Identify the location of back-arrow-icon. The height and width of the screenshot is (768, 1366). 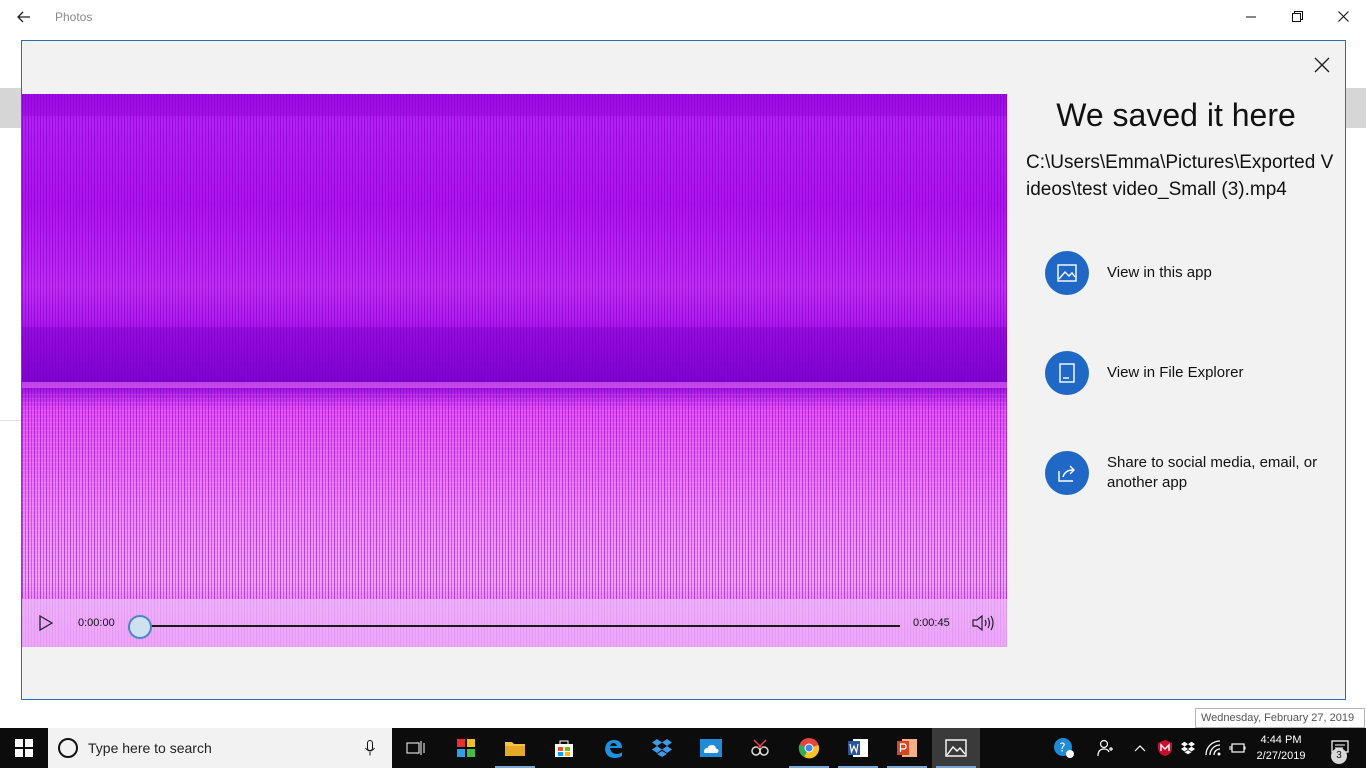
(23, 17).